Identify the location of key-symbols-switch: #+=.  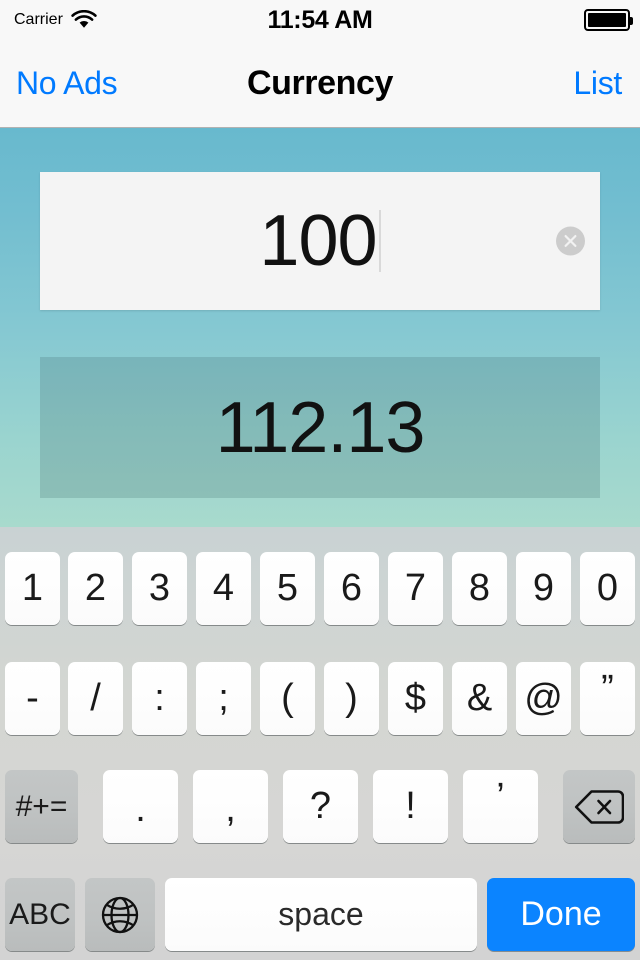
(41, 806).